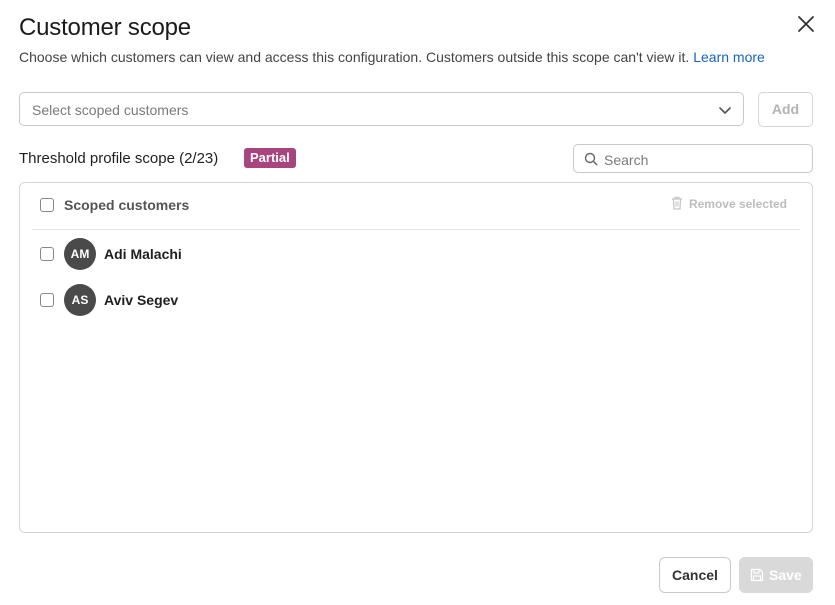  I want to click on search-input: Search, so click(693, 158).